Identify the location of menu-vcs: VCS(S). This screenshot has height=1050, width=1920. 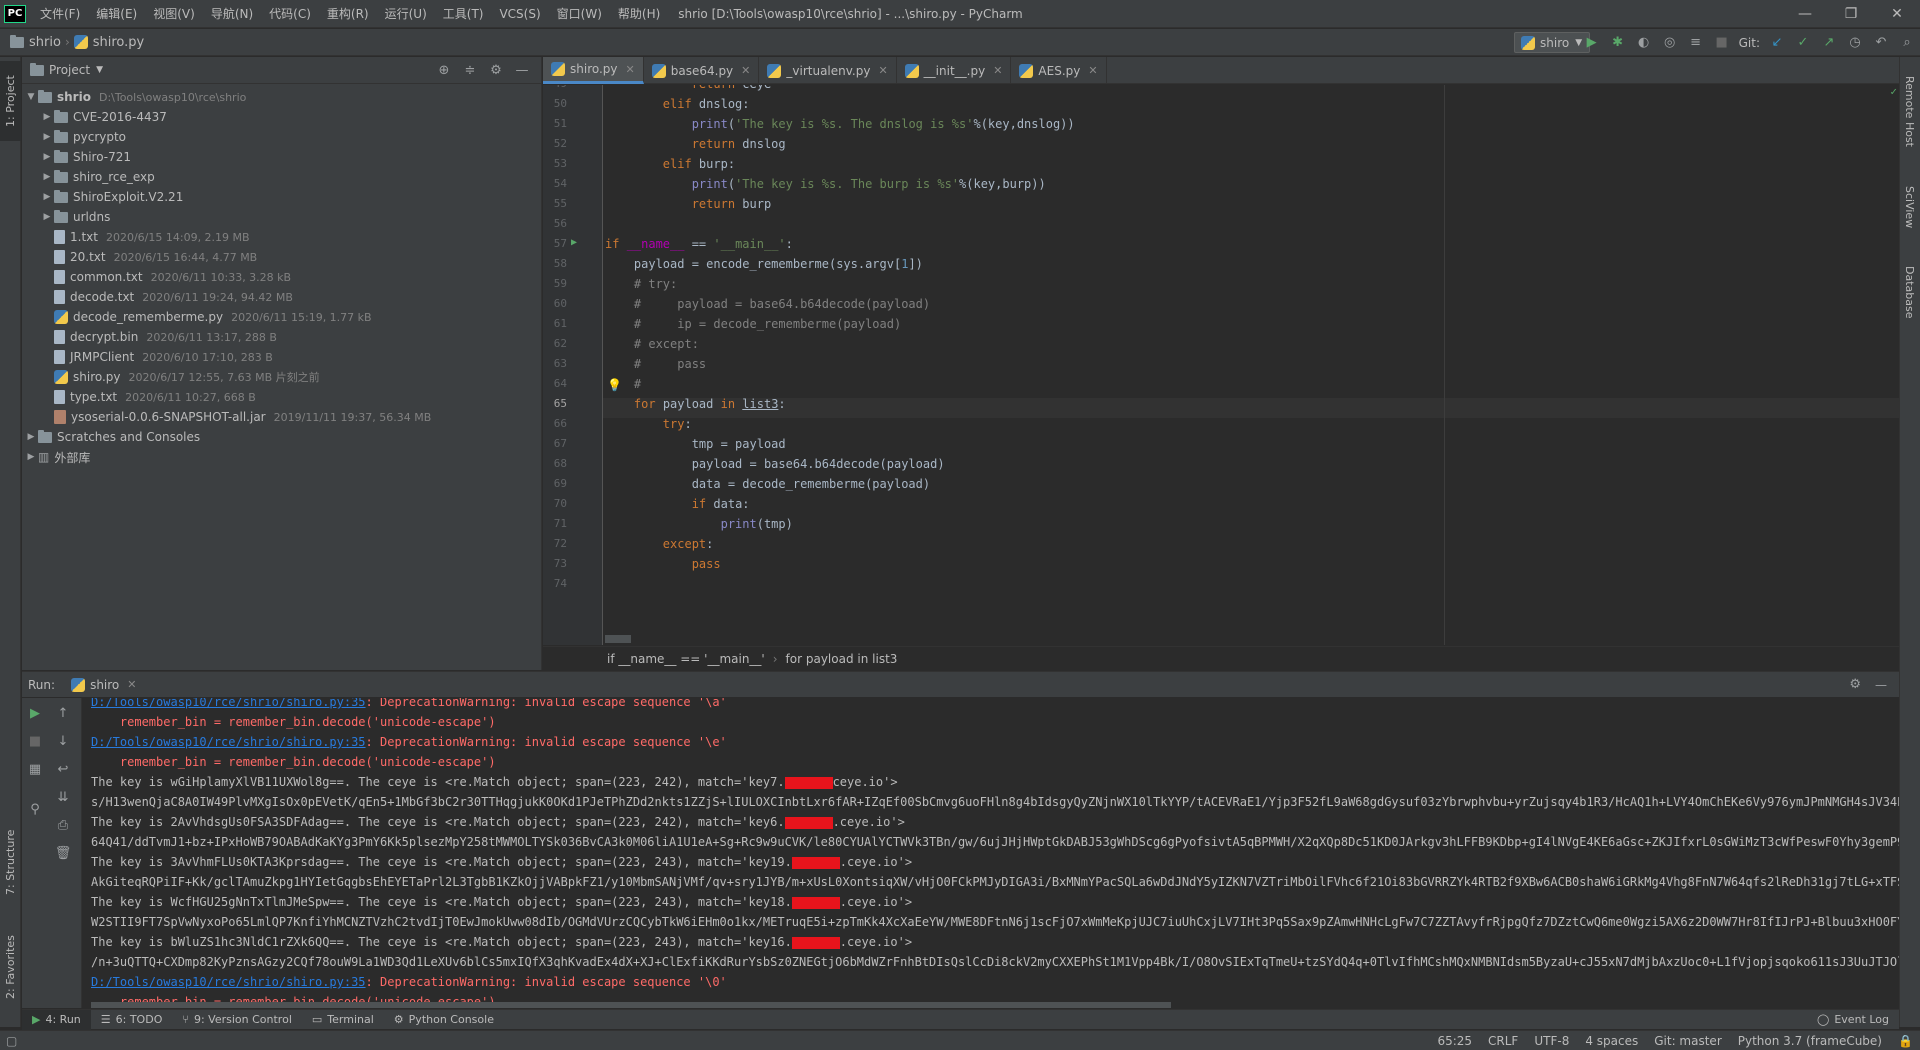
(519, 14).